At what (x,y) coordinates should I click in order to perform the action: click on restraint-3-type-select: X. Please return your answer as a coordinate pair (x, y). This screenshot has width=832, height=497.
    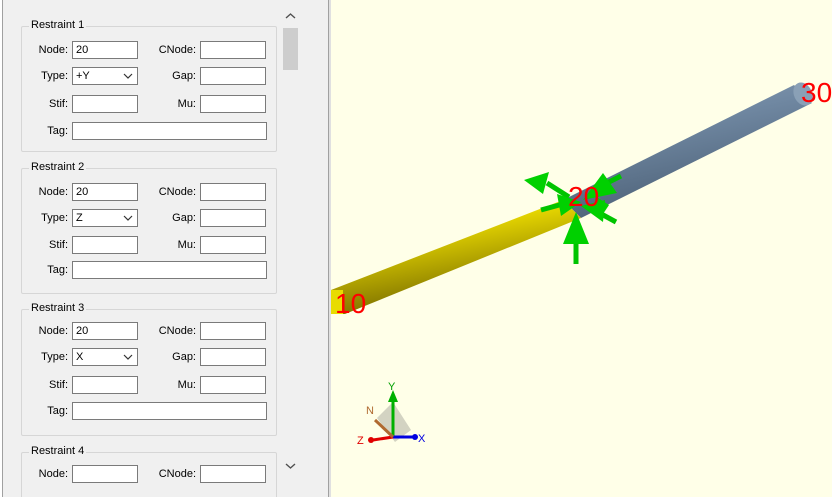
    Looking at the image, I should click on (105, 357).